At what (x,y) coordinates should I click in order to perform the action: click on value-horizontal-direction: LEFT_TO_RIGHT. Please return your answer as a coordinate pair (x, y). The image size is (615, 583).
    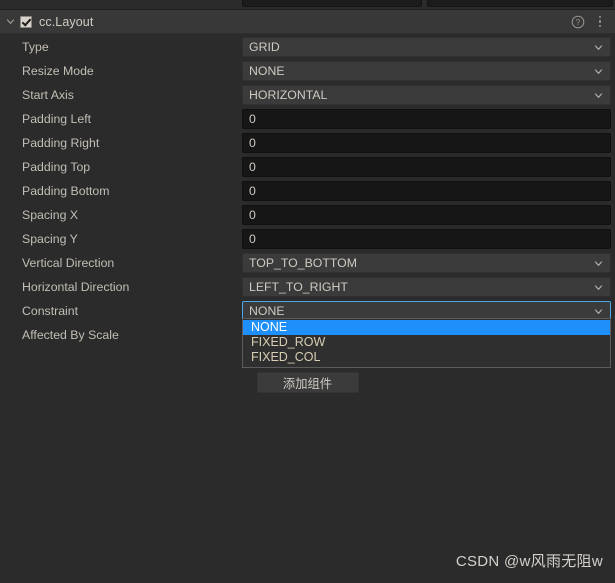
    Looking at the image, I should click on (426, 287).